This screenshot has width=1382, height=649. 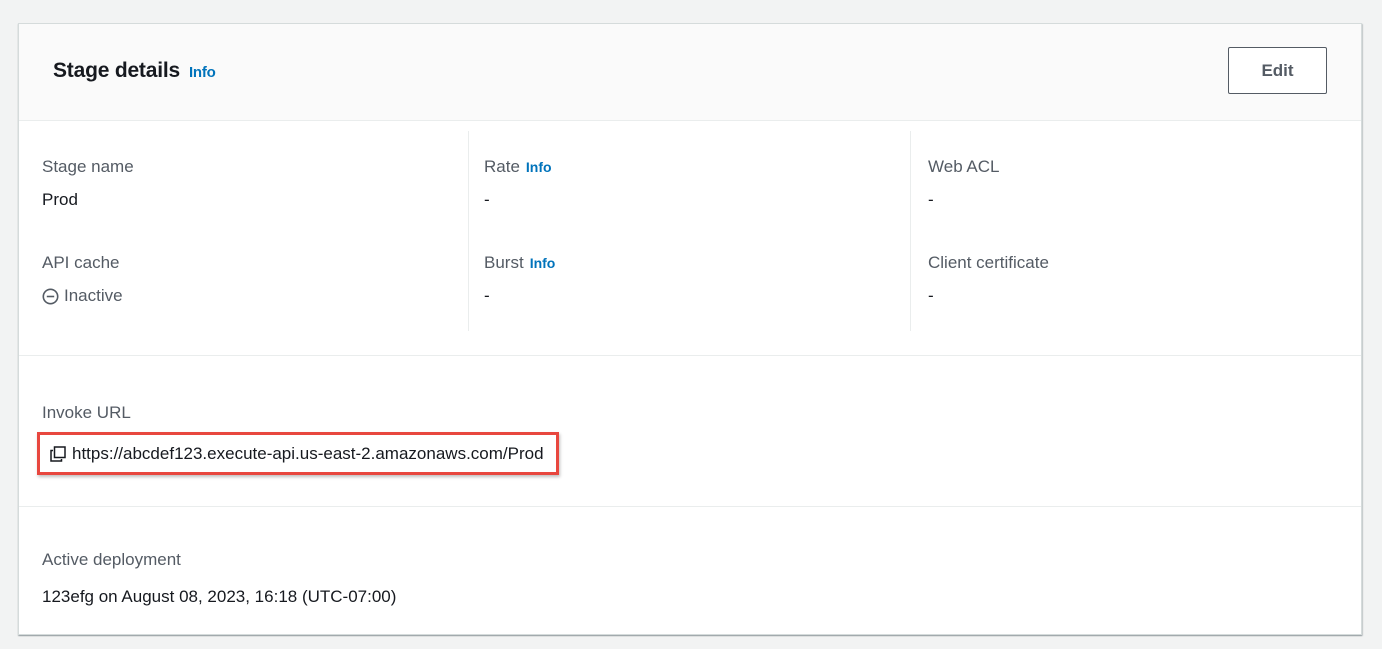 I want to click on web-acl-label: Web ACL, so click(x=964, y=167).